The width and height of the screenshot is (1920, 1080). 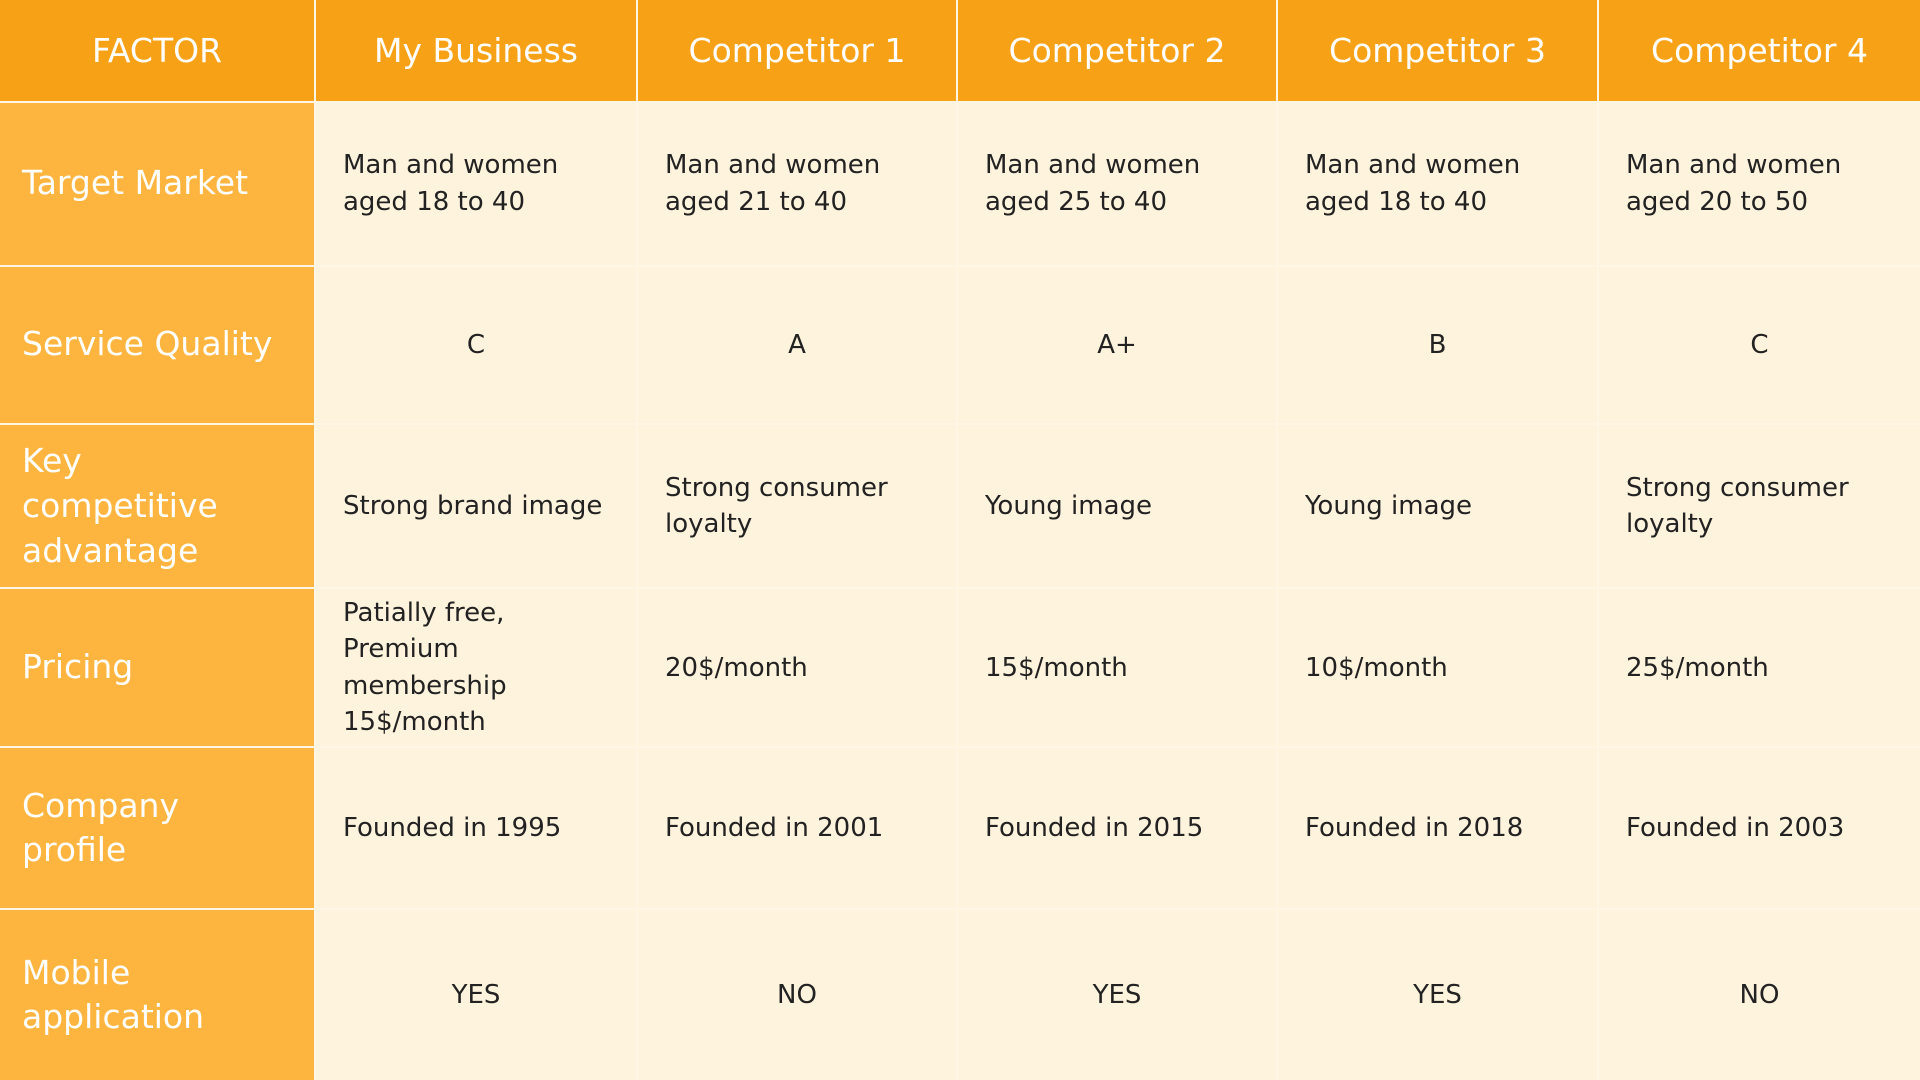 What do you see at coordinates (1117, 51) in the screenshot?
I see `header-competitor-2: Competitor 2` at bounding box center [1117, 51].